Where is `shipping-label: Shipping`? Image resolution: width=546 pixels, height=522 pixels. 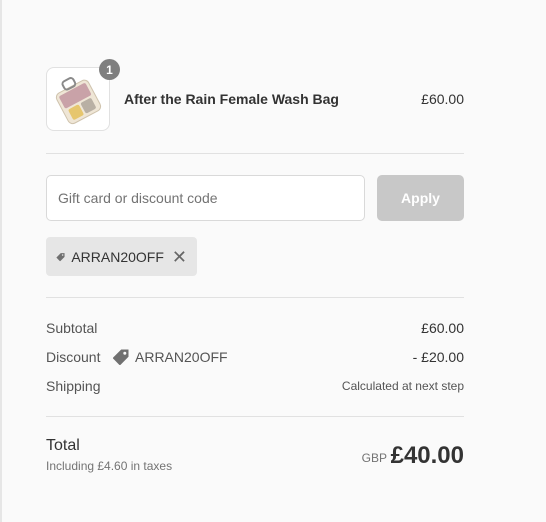
shipping-label: Shipping is located at coordinates (73, 386).